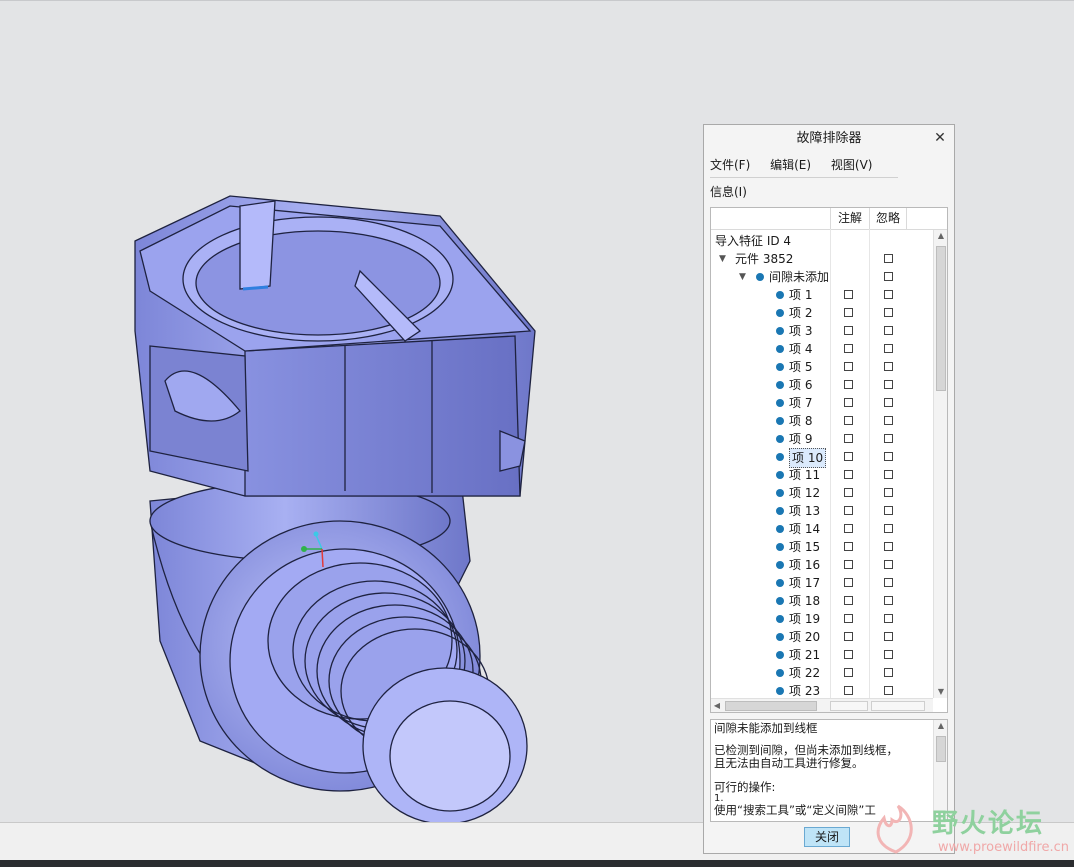  Describe the element at coordinates (940, 138) in the screenshot. I see `close-icon: ✕` at that location.